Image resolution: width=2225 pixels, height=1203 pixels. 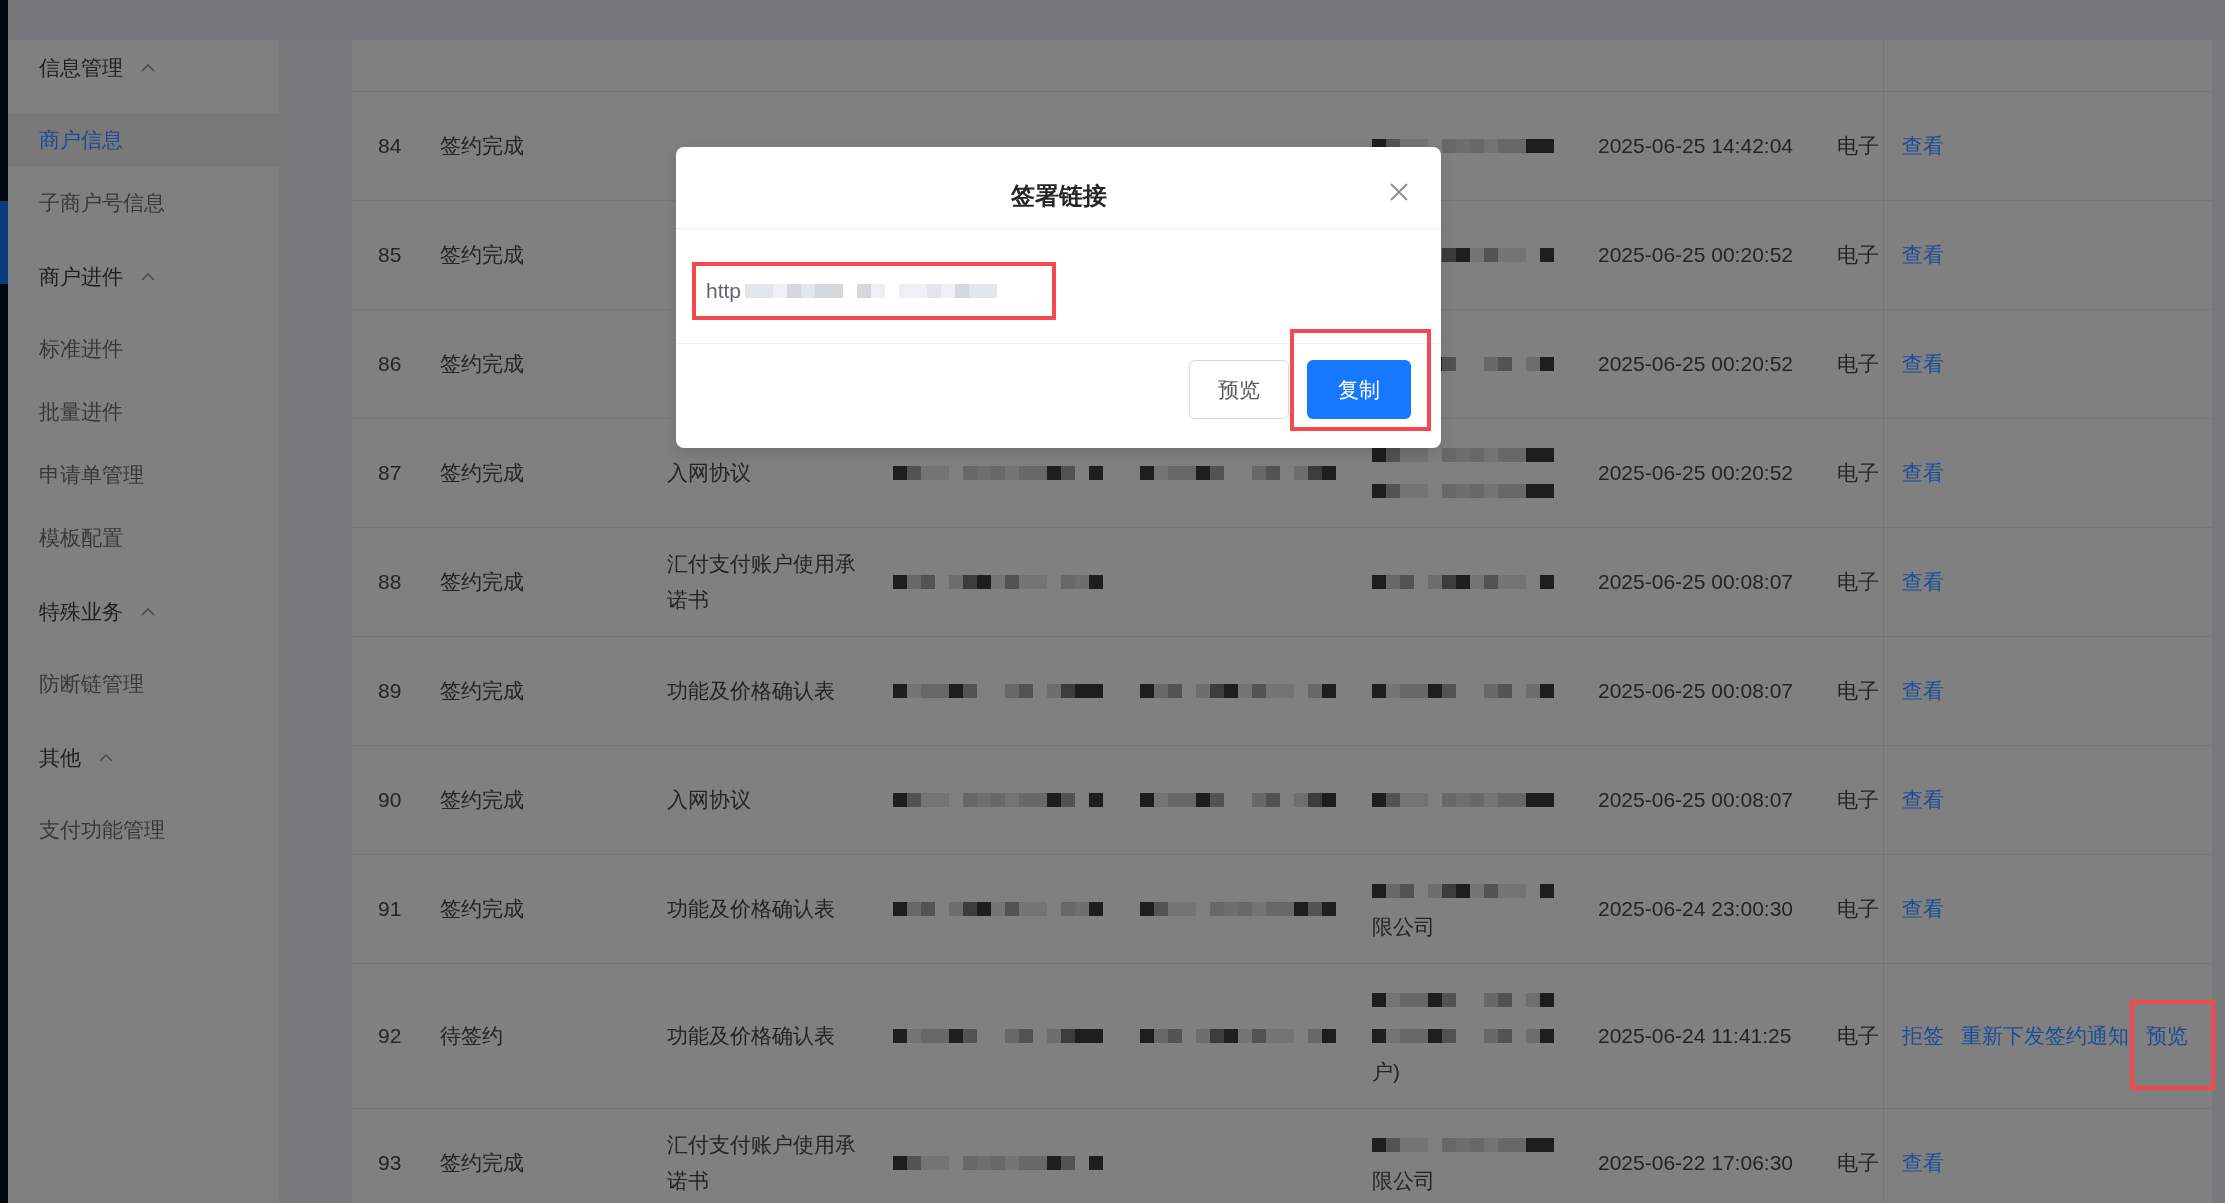 I want to click on action-link: 拒签, so click(x=1923, y=1036).